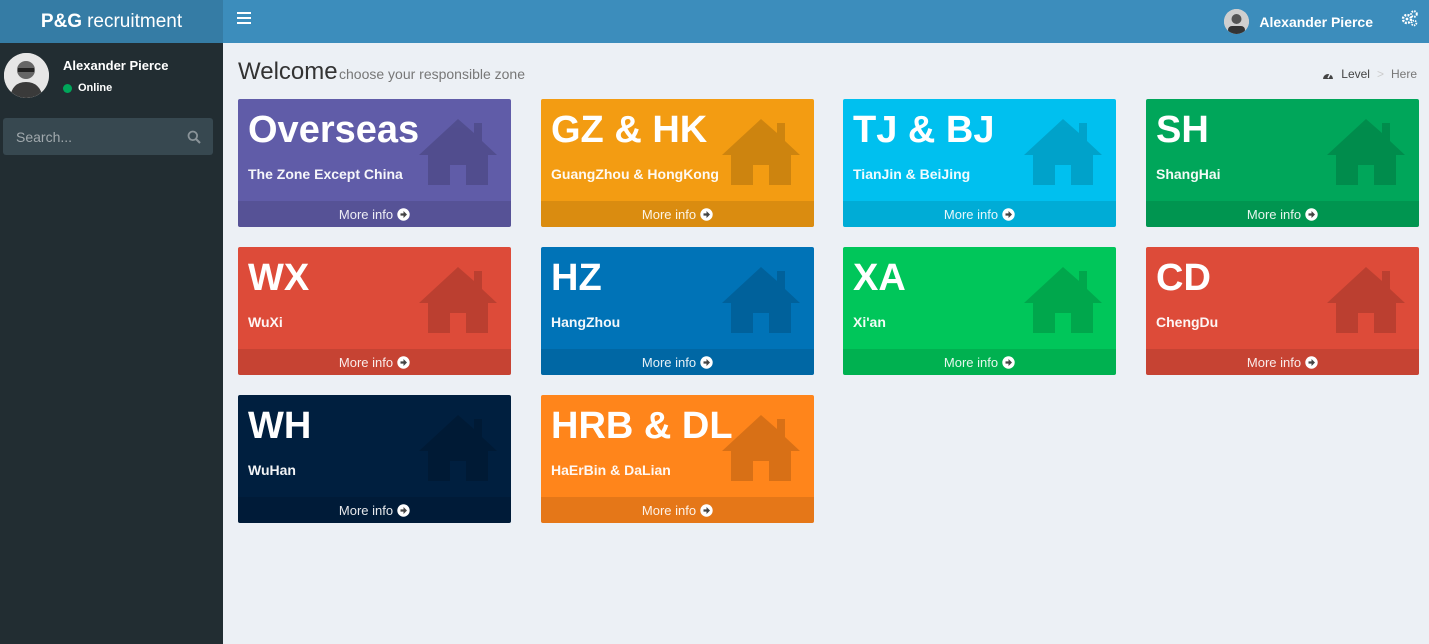  I want to click on menu-toggle-icon, so click(244, 18).